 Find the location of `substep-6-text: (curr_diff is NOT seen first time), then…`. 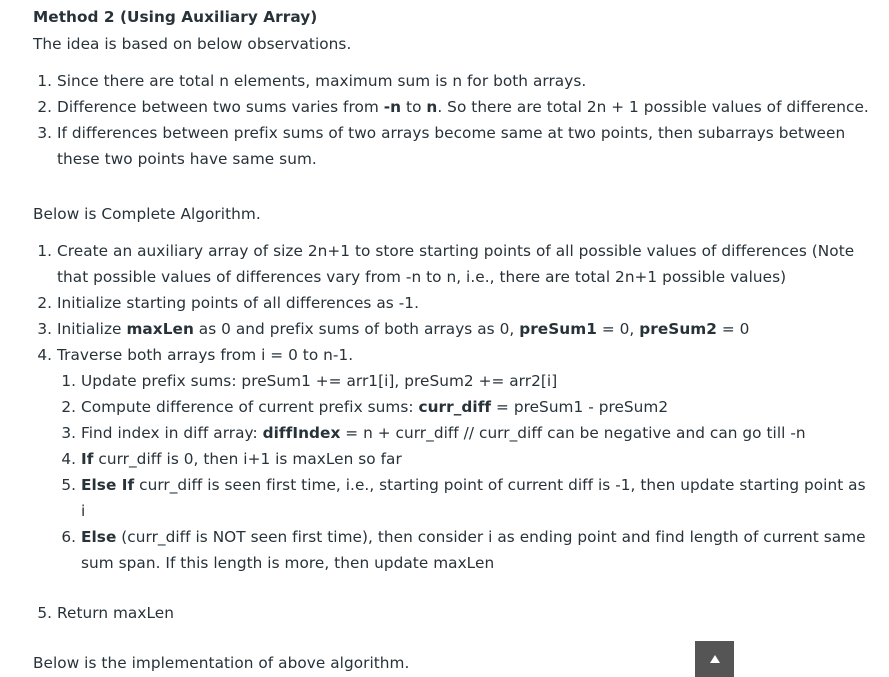

substep-6-text: (curr_diff is NOT seen first time), then… is located at coordinates (473, 550).